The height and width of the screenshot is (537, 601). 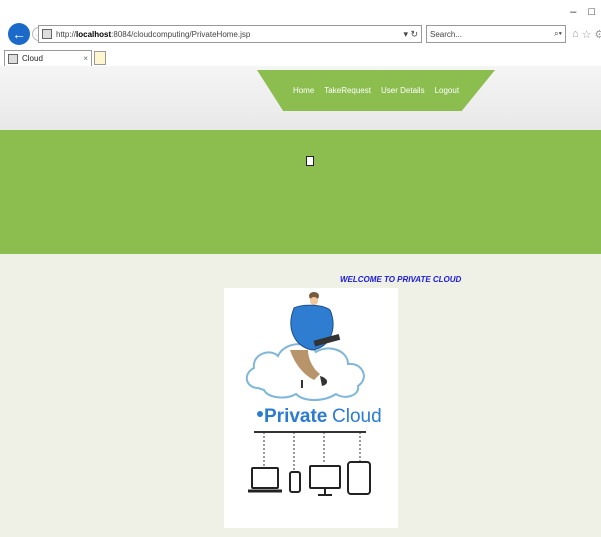 I want to click on tab-title: Cloud, so click(x=32, y=58).